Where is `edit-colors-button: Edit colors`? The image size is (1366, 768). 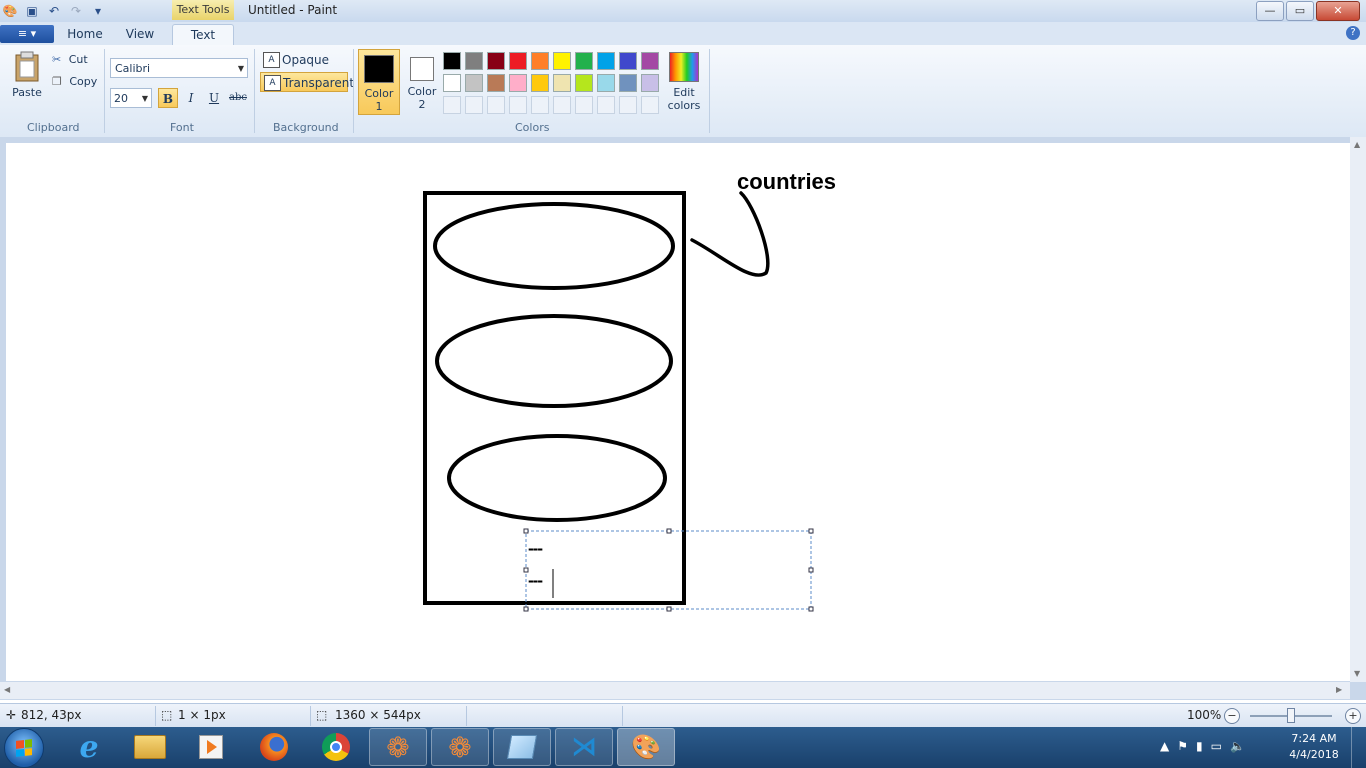
edit-colors-button: Edit colors is located at coordinates (684, 80).